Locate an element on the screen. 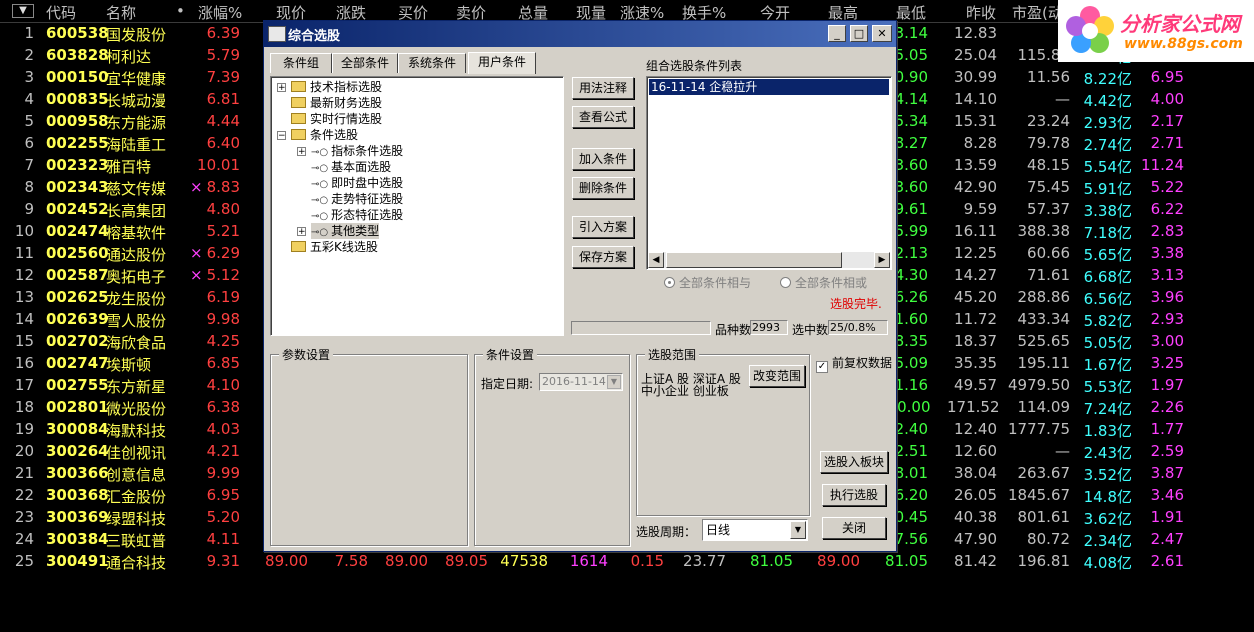 The image size is (1254, 632). horizontal-scrollbar: ◀ ▶ is located at coordinates (769, 260).